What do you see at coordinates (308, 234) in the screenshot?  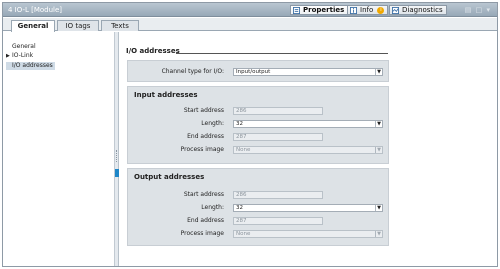 I see `output-process-image-select: None ▼` at bounding box center [308, 234].